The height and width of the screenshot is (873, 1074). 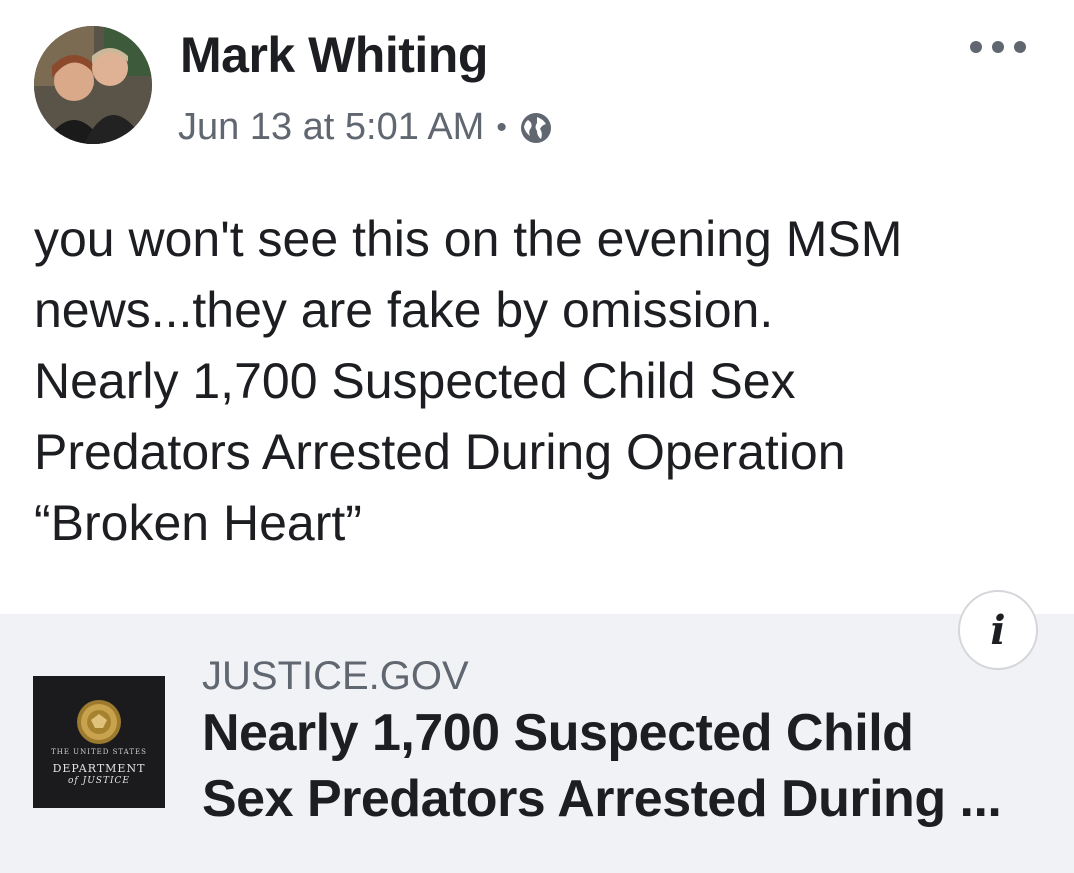 I want to click on doj-logo-line2: DEPARTMENT, so click(x=99, y=768).